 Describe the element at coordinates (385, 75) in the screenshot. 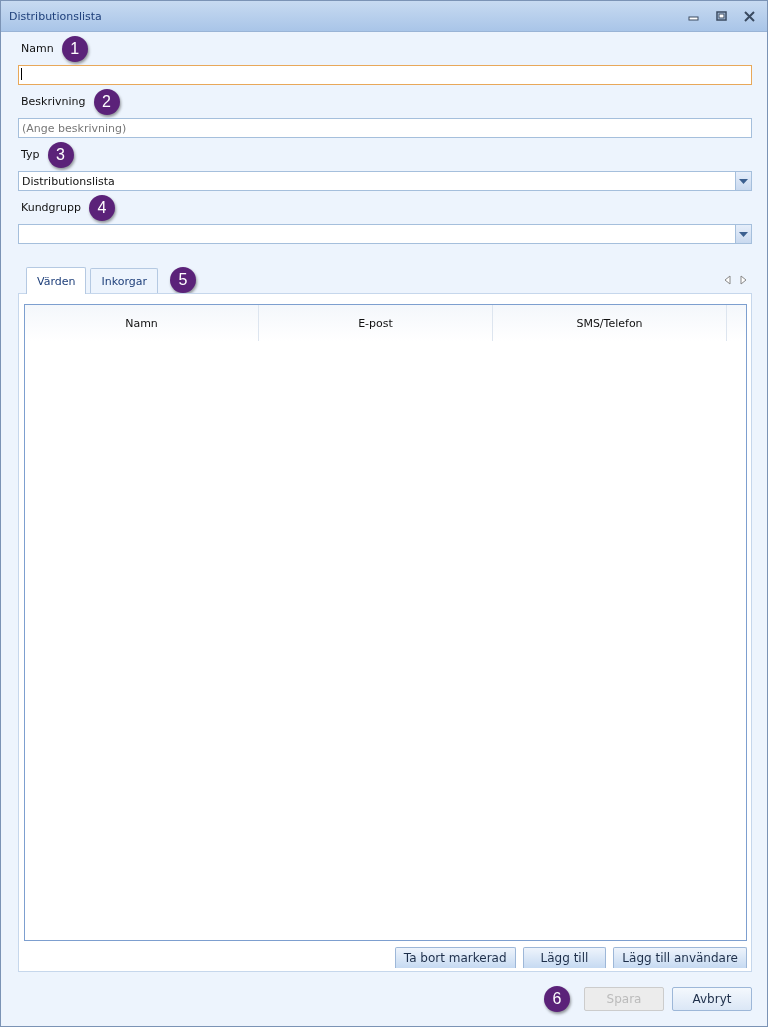

I see `text-field` at that location.